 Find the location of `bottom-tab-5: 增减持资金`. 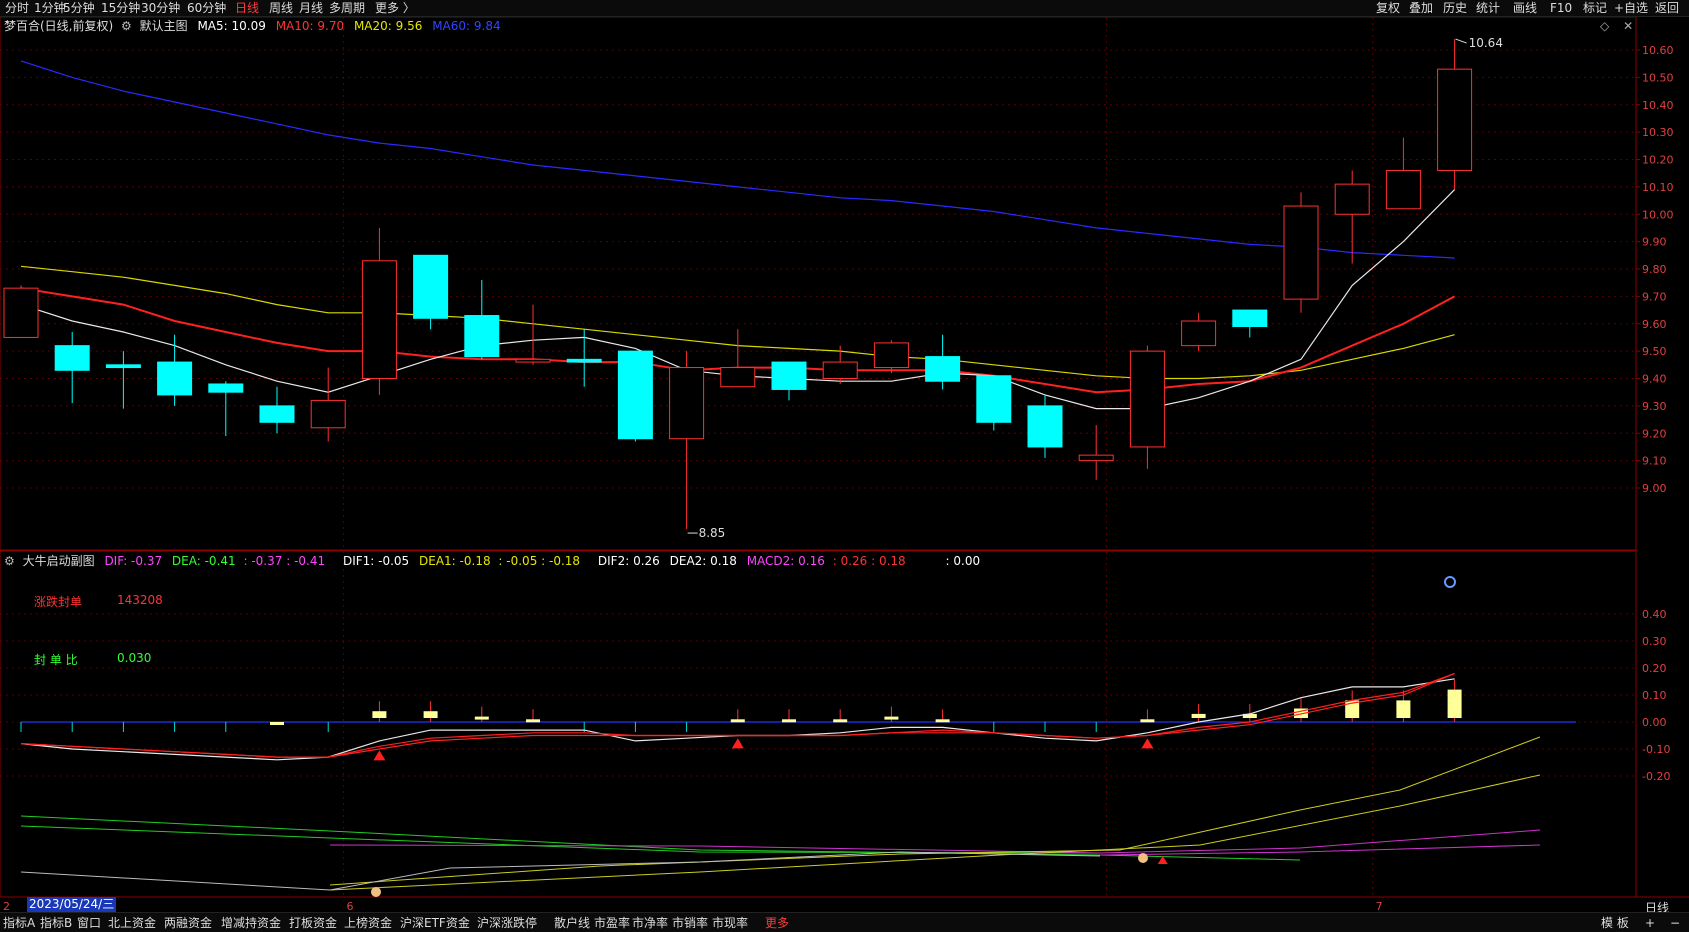

bottom-tab-5: 增减持资金 is located at coordinates (251, 923).